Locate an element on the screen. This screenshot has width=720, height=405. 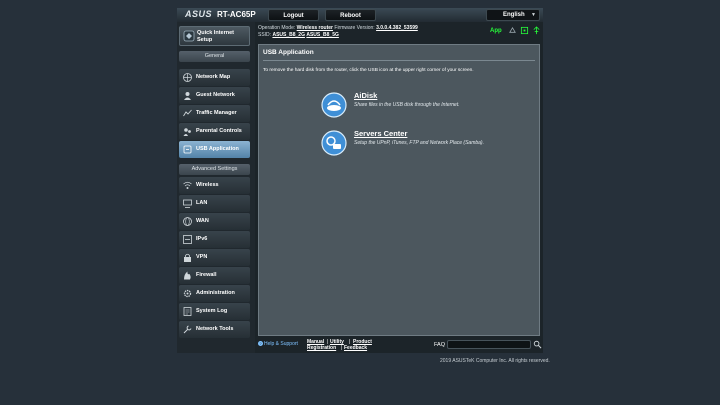
sidebar-item-label: LAN is located at coordinates (202, 203).